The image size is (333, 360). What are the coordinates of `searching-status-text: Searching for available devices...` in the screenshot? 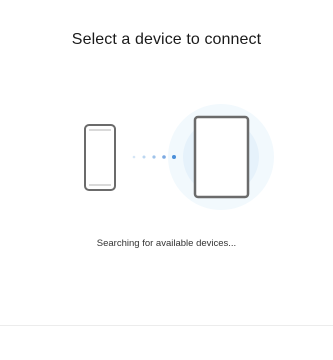 It's located at (166, 243).